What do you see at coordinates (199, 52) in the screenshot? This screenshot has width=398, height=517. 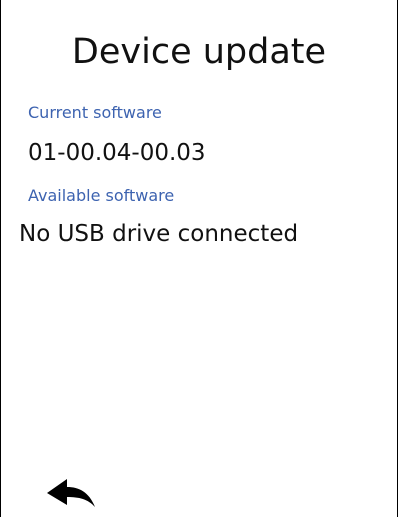 I see `page-title: Device update` at bounding box center [199, 52].